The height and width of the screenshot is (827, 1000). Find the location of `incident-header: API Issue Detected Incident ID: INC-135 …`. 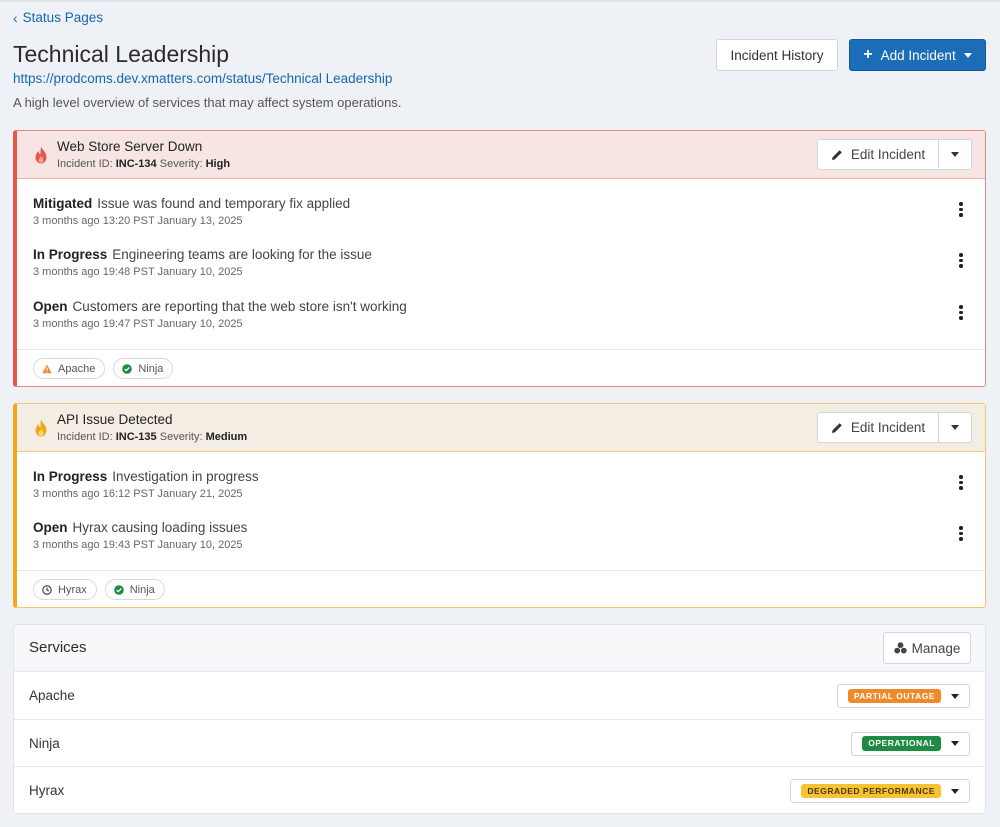

incident-header: API Issue Detected Incident ID: INC-135 … is located at coordinates (501, 428).